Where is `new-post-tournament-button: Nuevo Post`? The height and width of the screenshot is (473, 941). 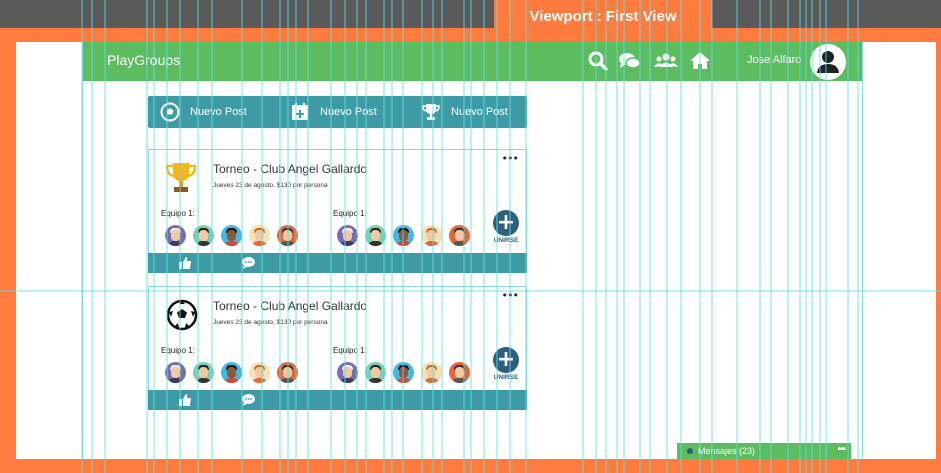 new-post-tournament-button: Nuevo Post is located at coordinates (464, 112).